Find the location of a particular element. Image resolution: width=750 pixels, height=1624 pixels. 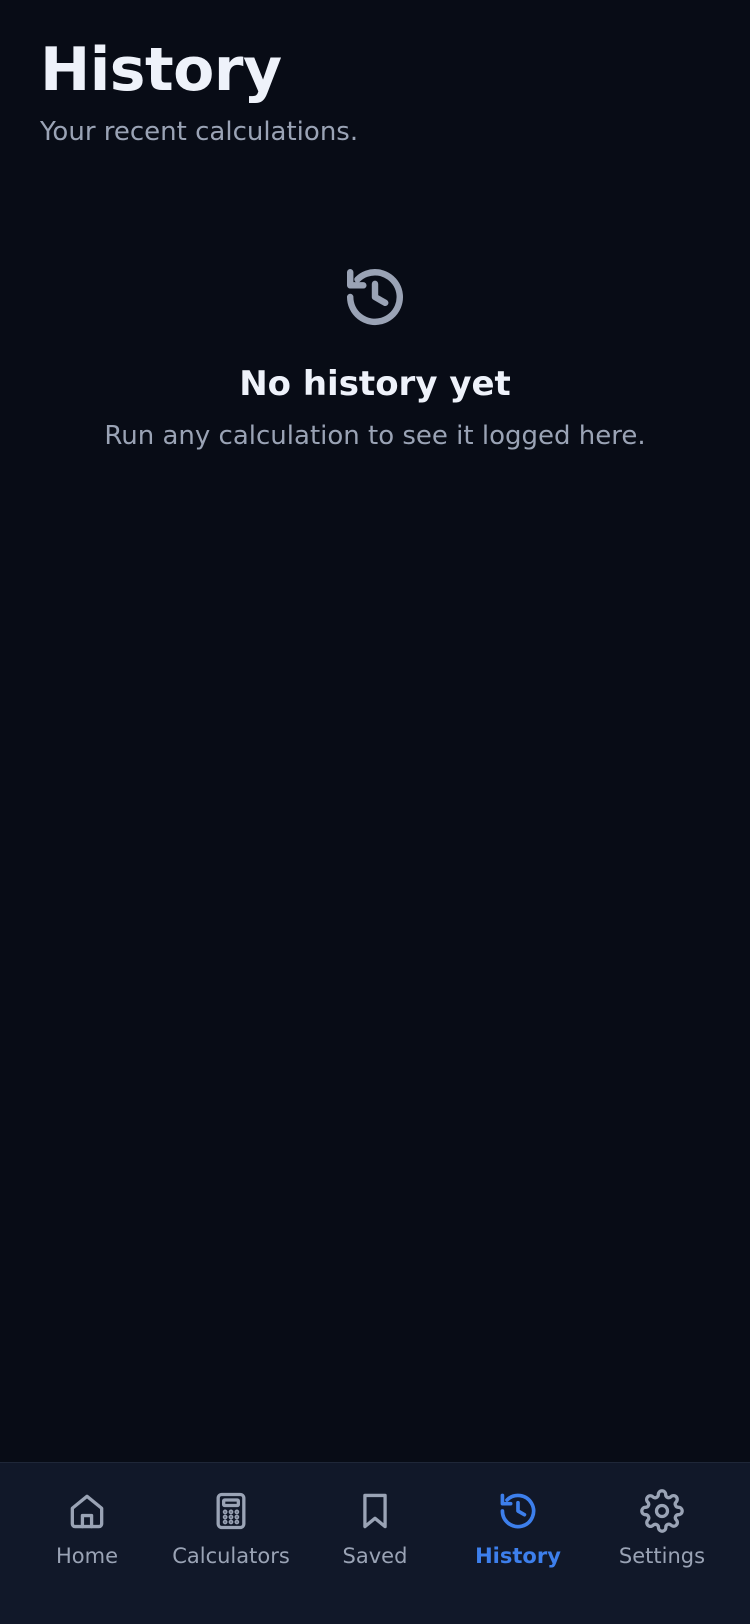

page-subtitle: Your recent calculations. is located at coordinates (199, 132).